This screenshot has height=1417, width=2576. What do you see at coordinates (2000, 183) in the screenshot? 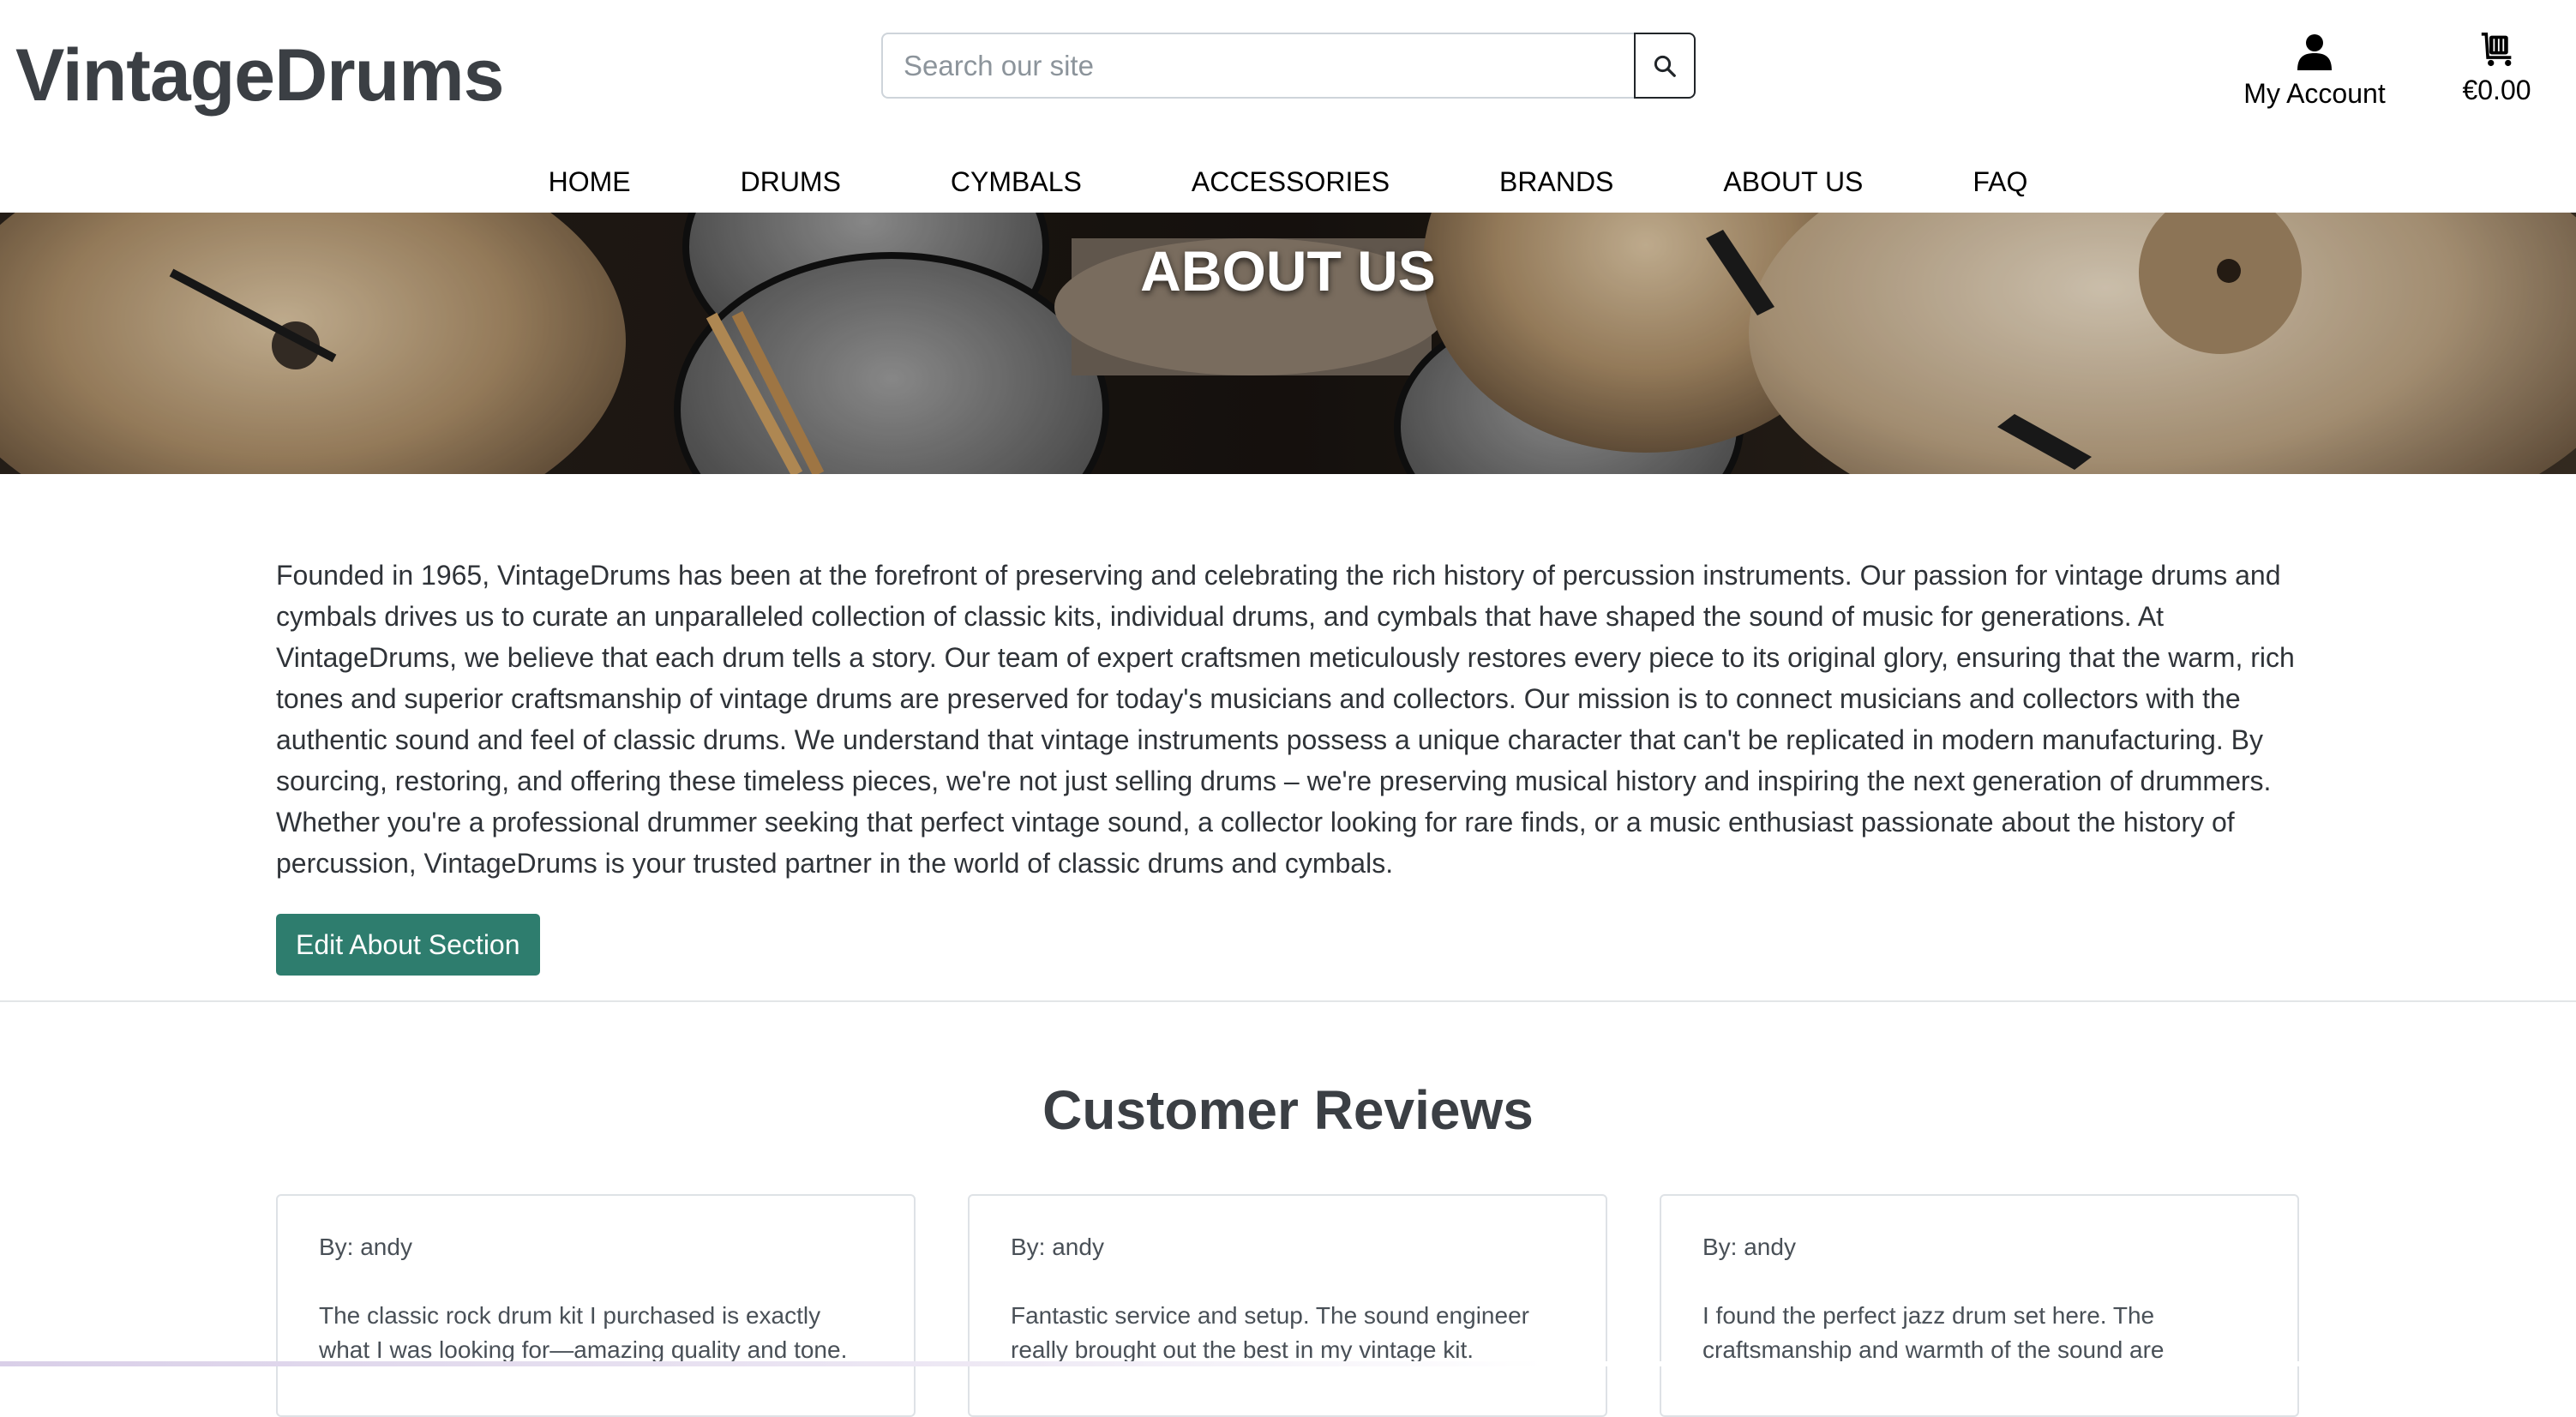
I see `nav-faq: FAQ` at bounding box center [2000, 183].